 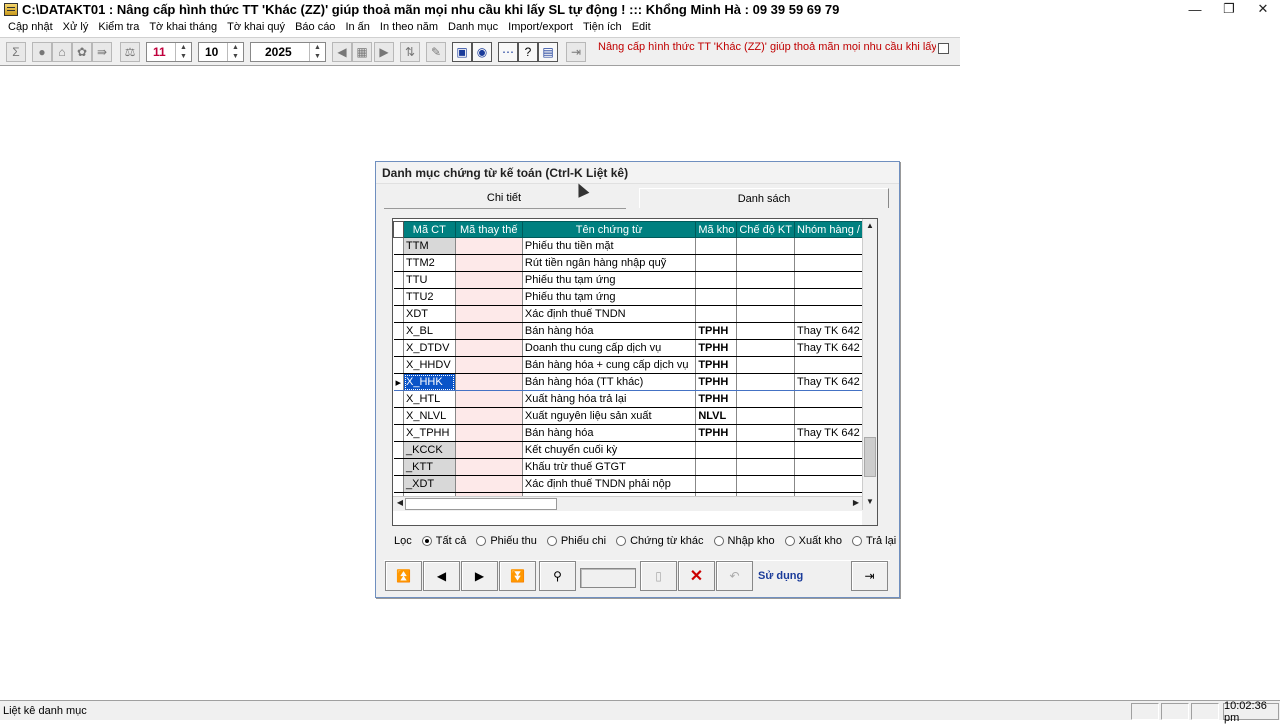 I want to click on ellipsis-icon: ⋯, so click(x=508, y=52).